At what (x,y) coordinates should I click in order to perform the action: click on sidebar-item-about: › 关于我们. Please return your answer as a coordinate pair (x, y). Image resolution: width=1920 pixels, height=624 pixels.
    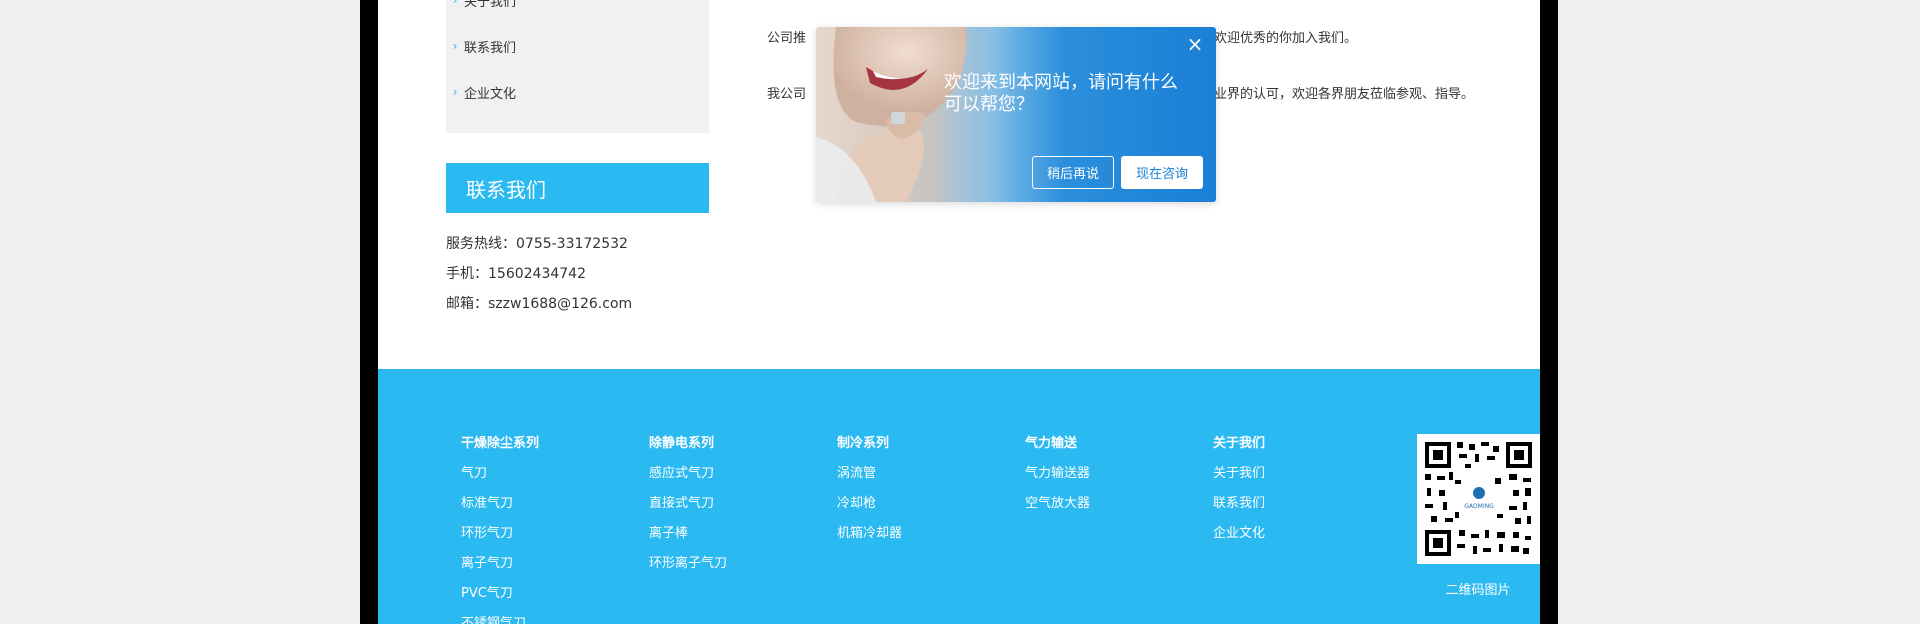
    Looking at the image, I should click on (481, 6).